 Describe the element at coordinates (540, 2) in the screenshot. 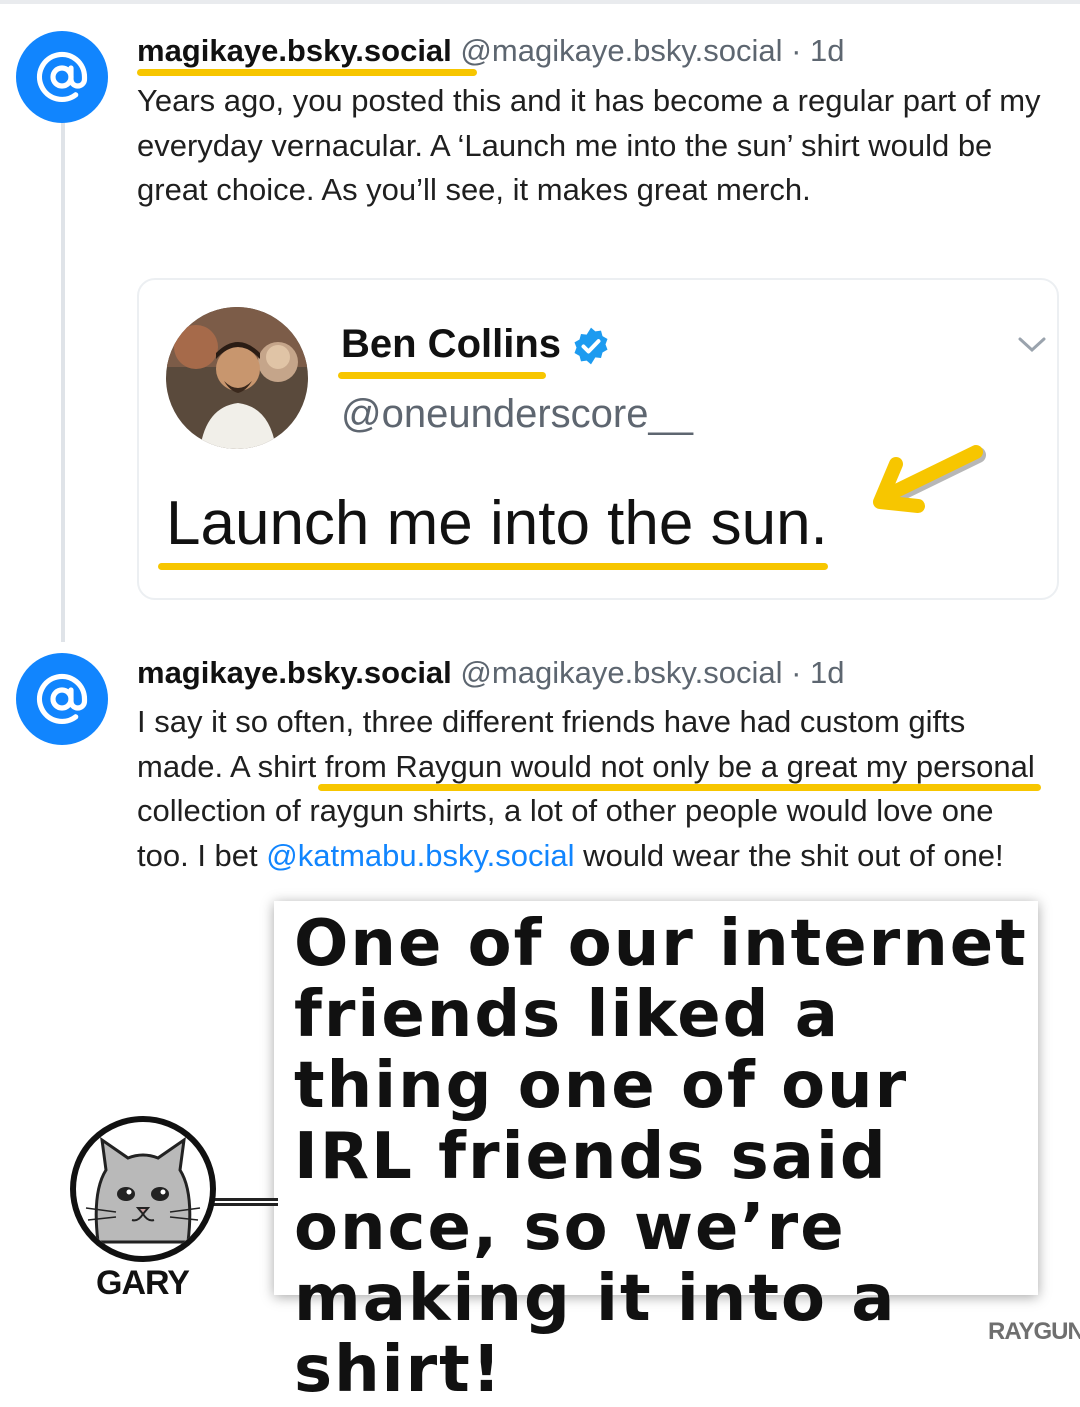

I see `top-divider` at that location.